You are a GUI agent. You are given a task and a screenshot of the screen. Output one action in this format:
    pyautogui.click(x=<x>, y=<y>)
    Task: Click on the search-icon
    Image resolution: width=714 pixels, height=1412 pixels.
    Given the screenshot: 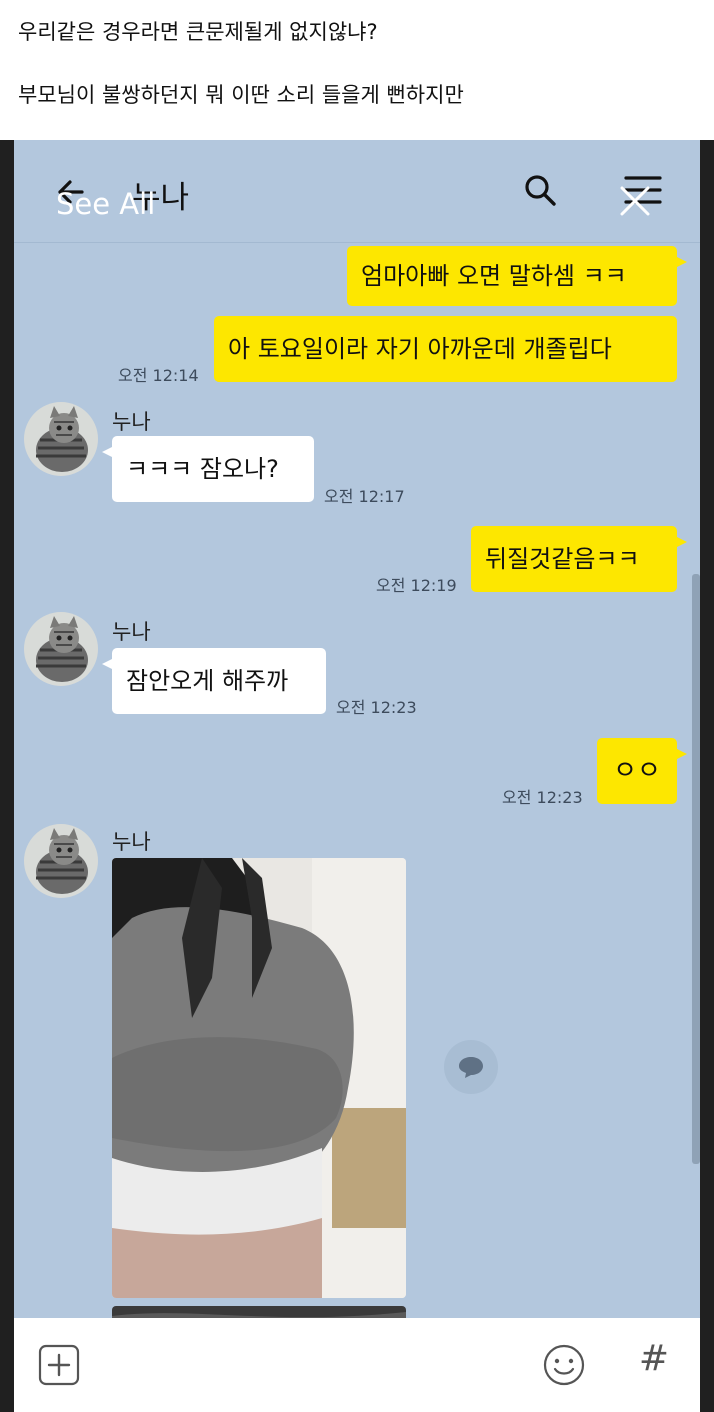 What is the action you would take?
    pyautogui.click(x=540, y=190)
    